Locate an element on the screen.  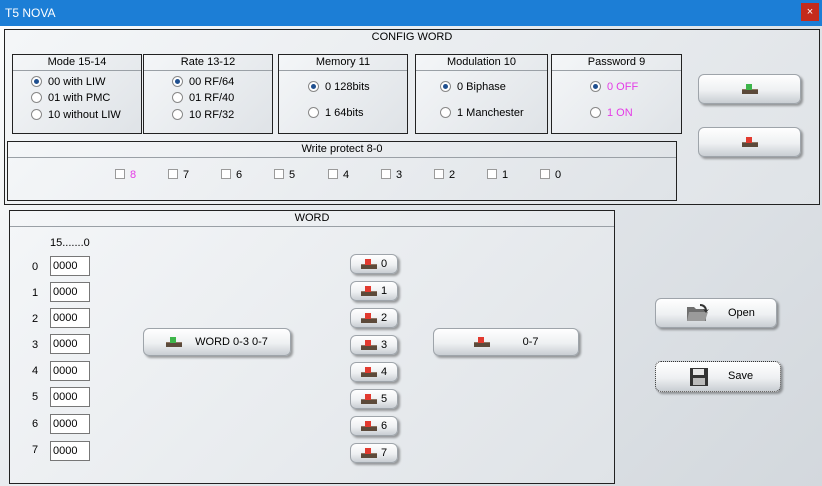
read-all-words-label: WORD 0-3 0-7 is located at coordinates (231, 342).